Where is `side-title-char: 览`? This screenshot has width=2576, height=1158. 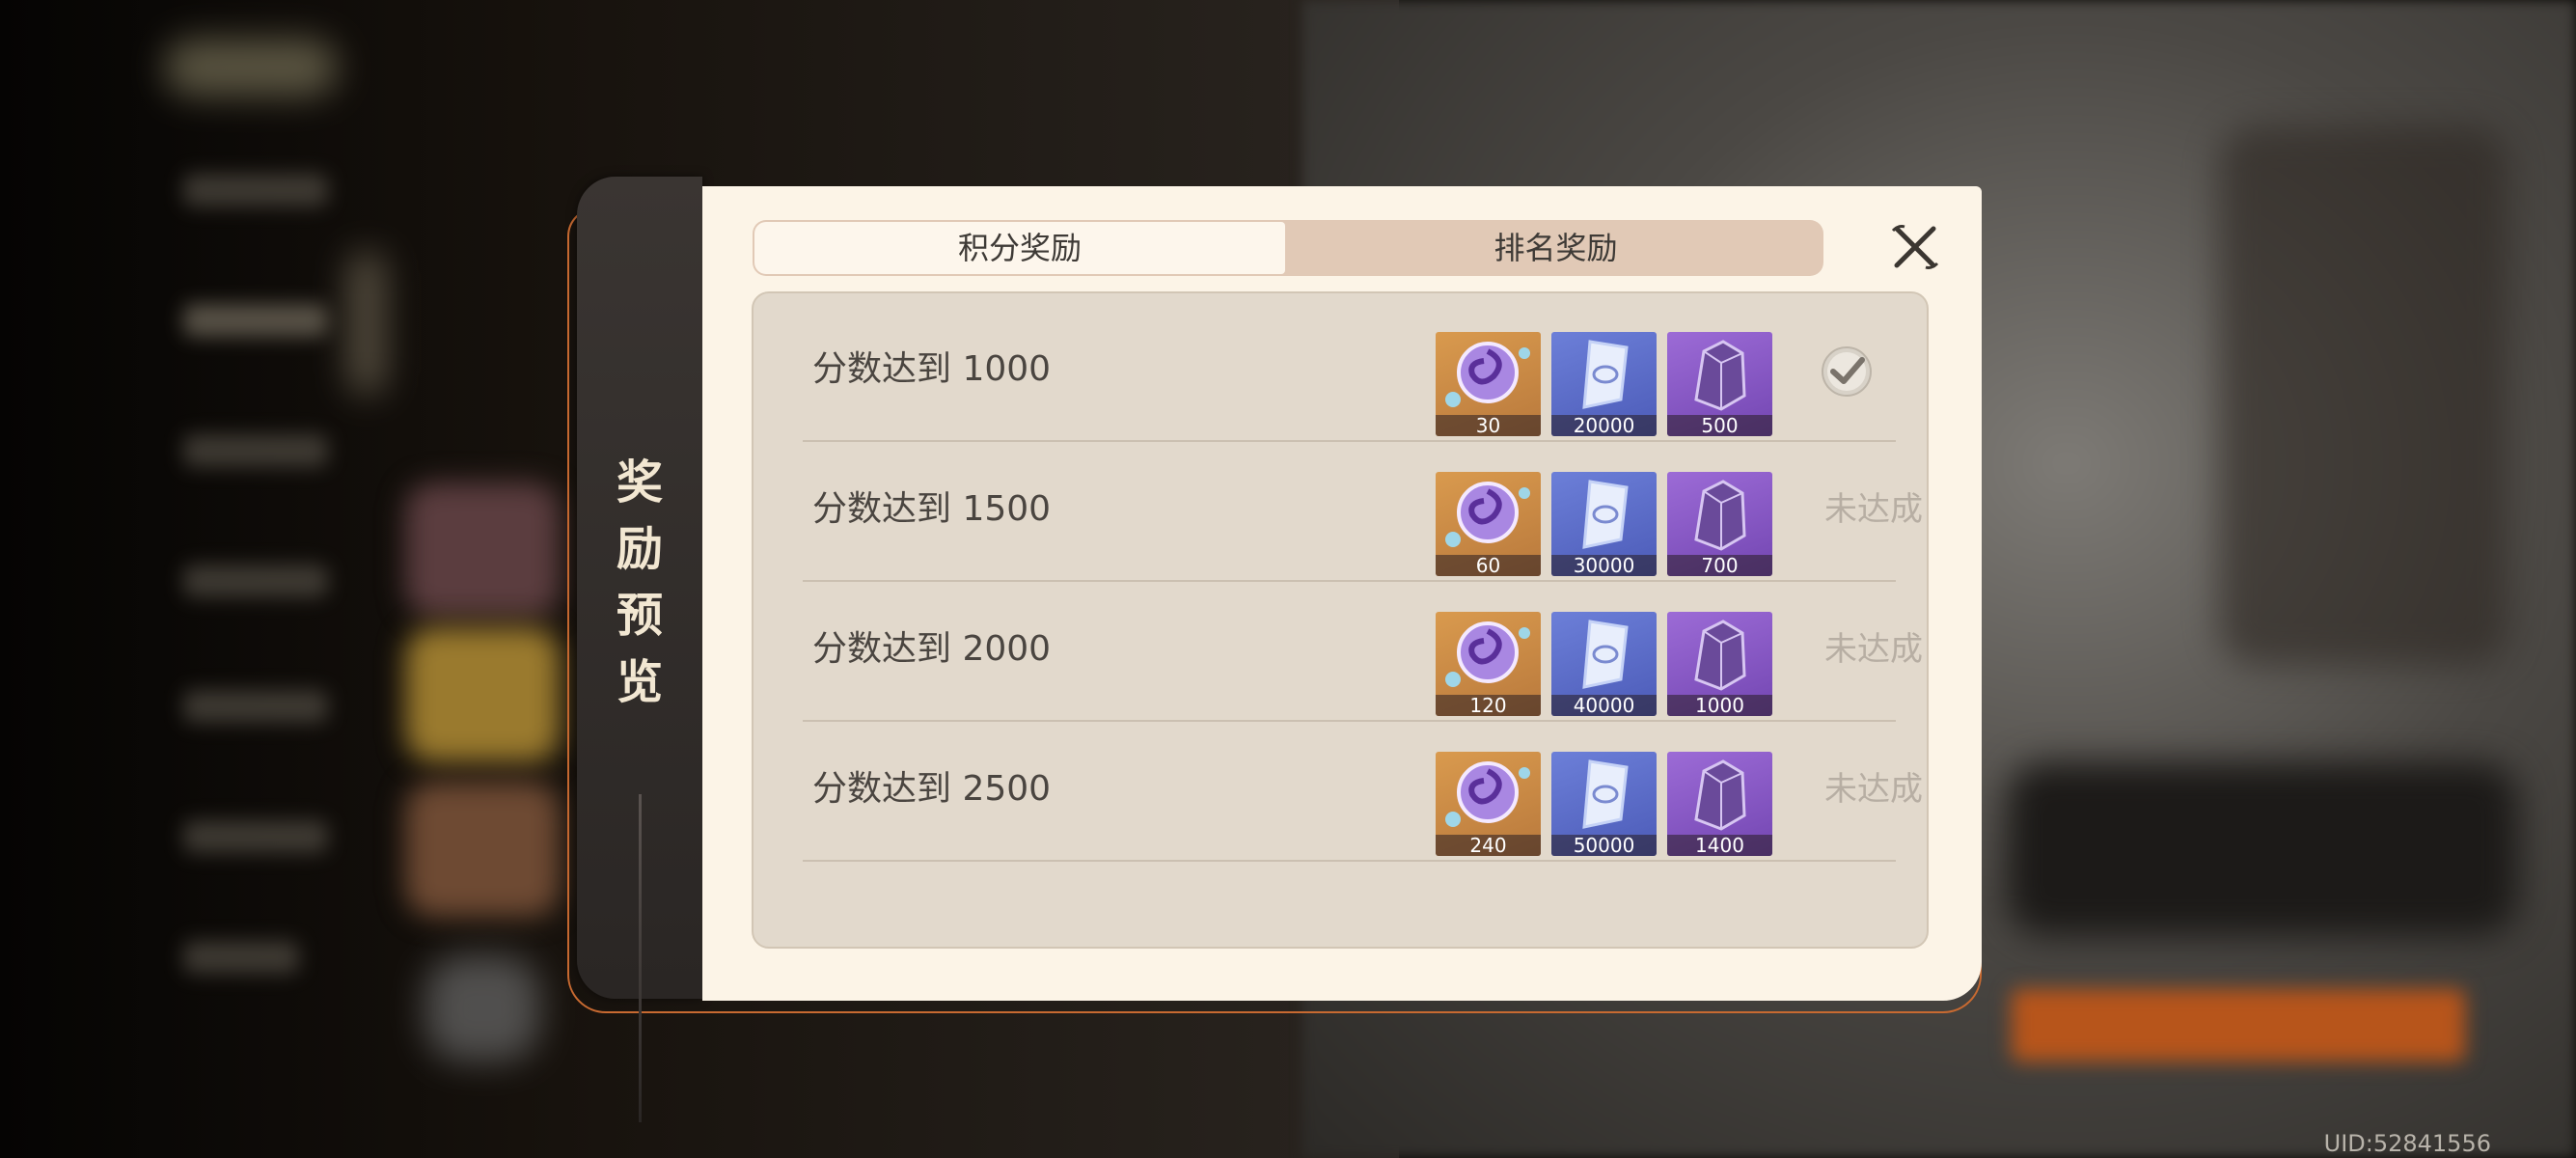
side-title-char: 览 is located at coordinates (639, 682).